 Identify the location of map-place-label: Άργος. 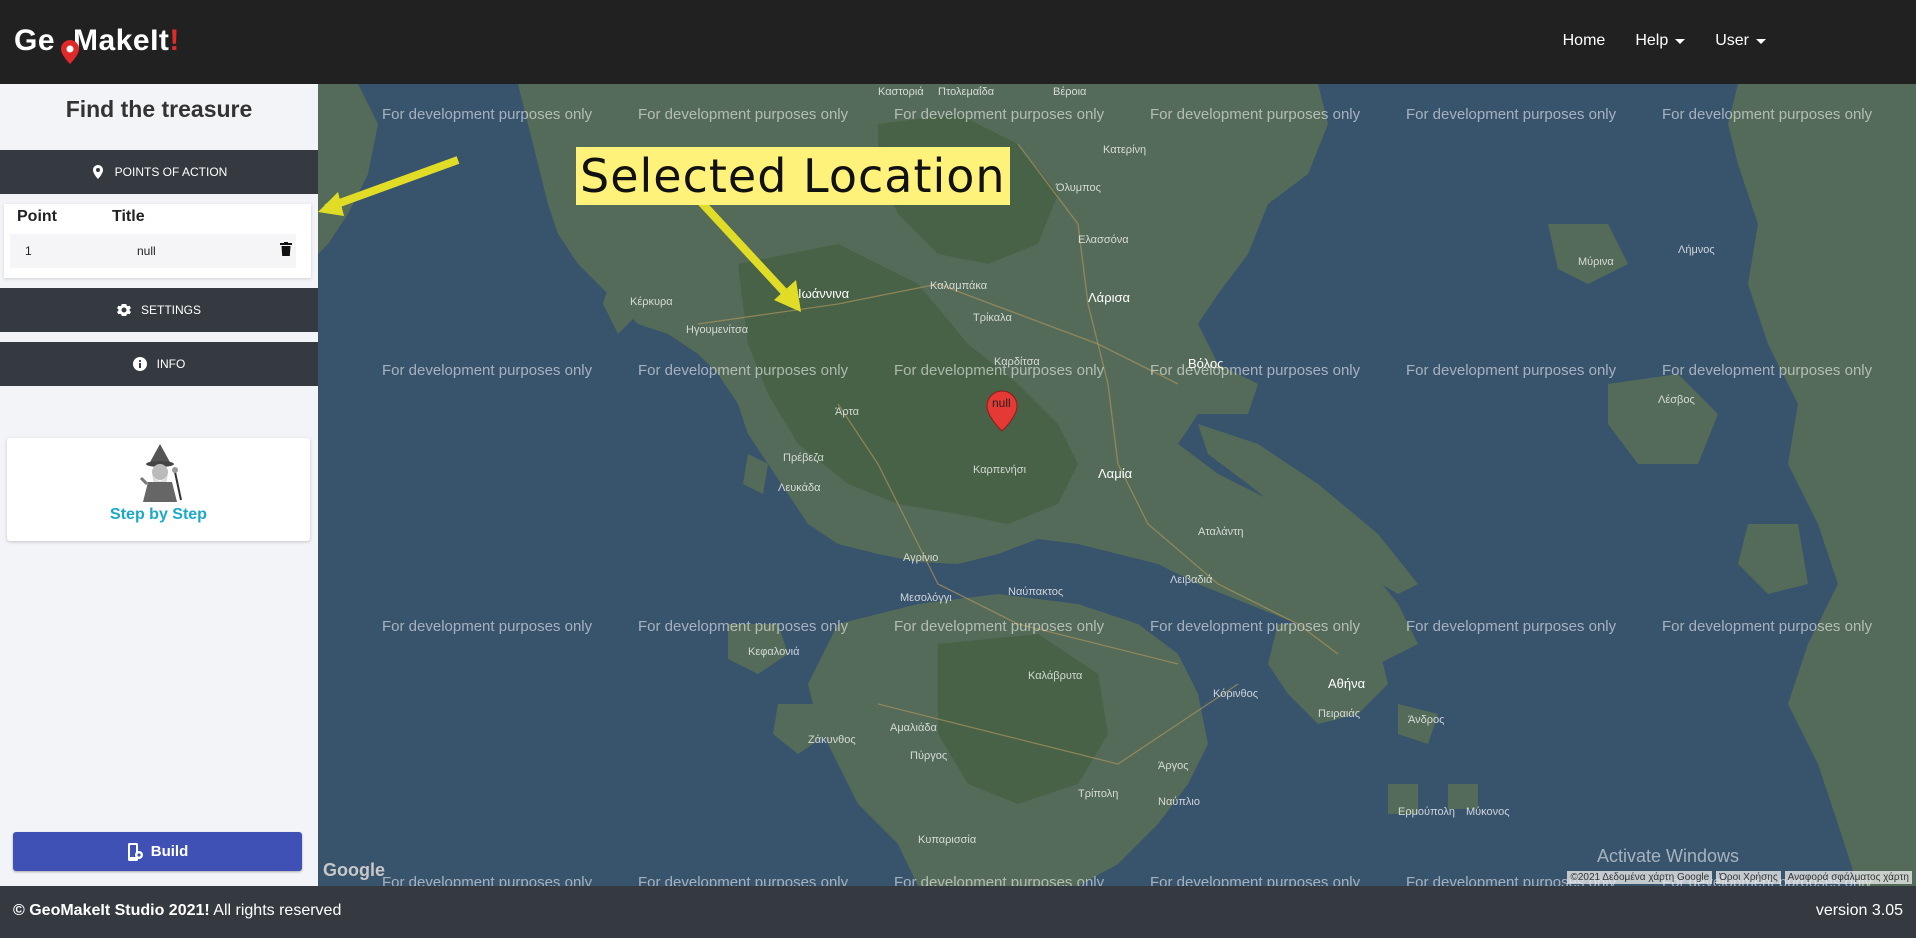
(1173, 766).